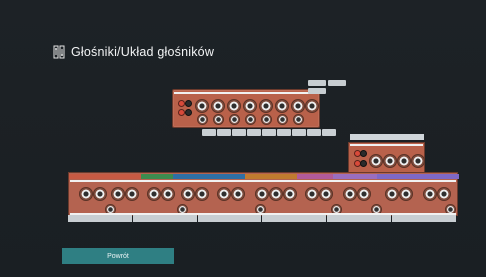 The width and height of the screenshot is (486, 277). Describe the element at coordinates (263, 181) in the screenshot. I see `bottom-panel-strip` at that location.